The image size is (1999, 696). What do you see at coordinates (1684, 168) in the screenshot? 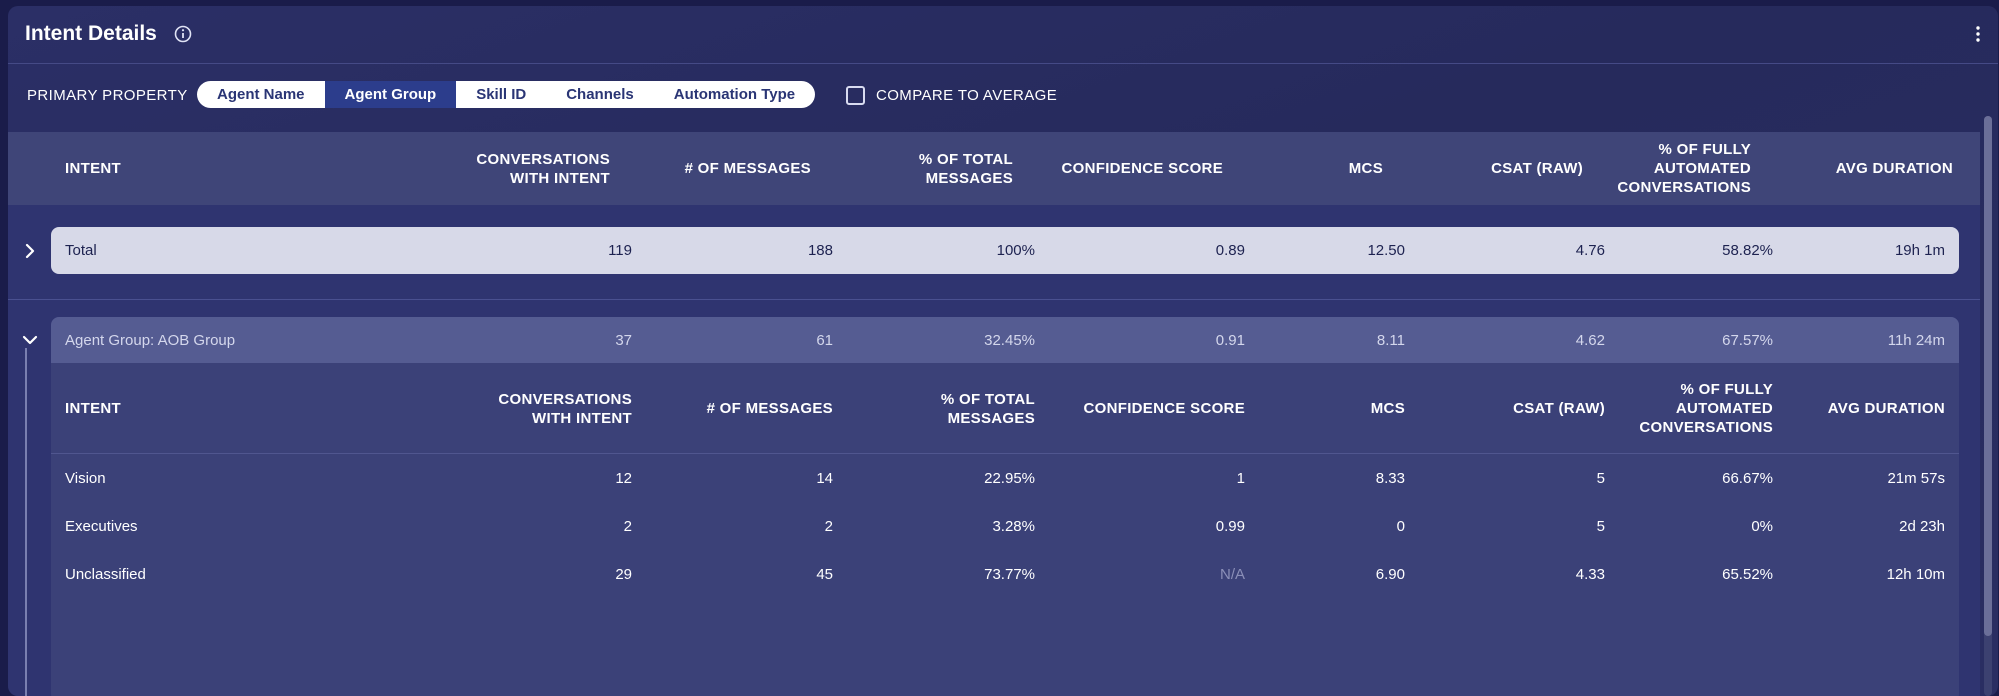
I see `col-fully-automated: % OF FULLY AUTOMATED CONVERSATIONS` at bounding box center [1684, 168].